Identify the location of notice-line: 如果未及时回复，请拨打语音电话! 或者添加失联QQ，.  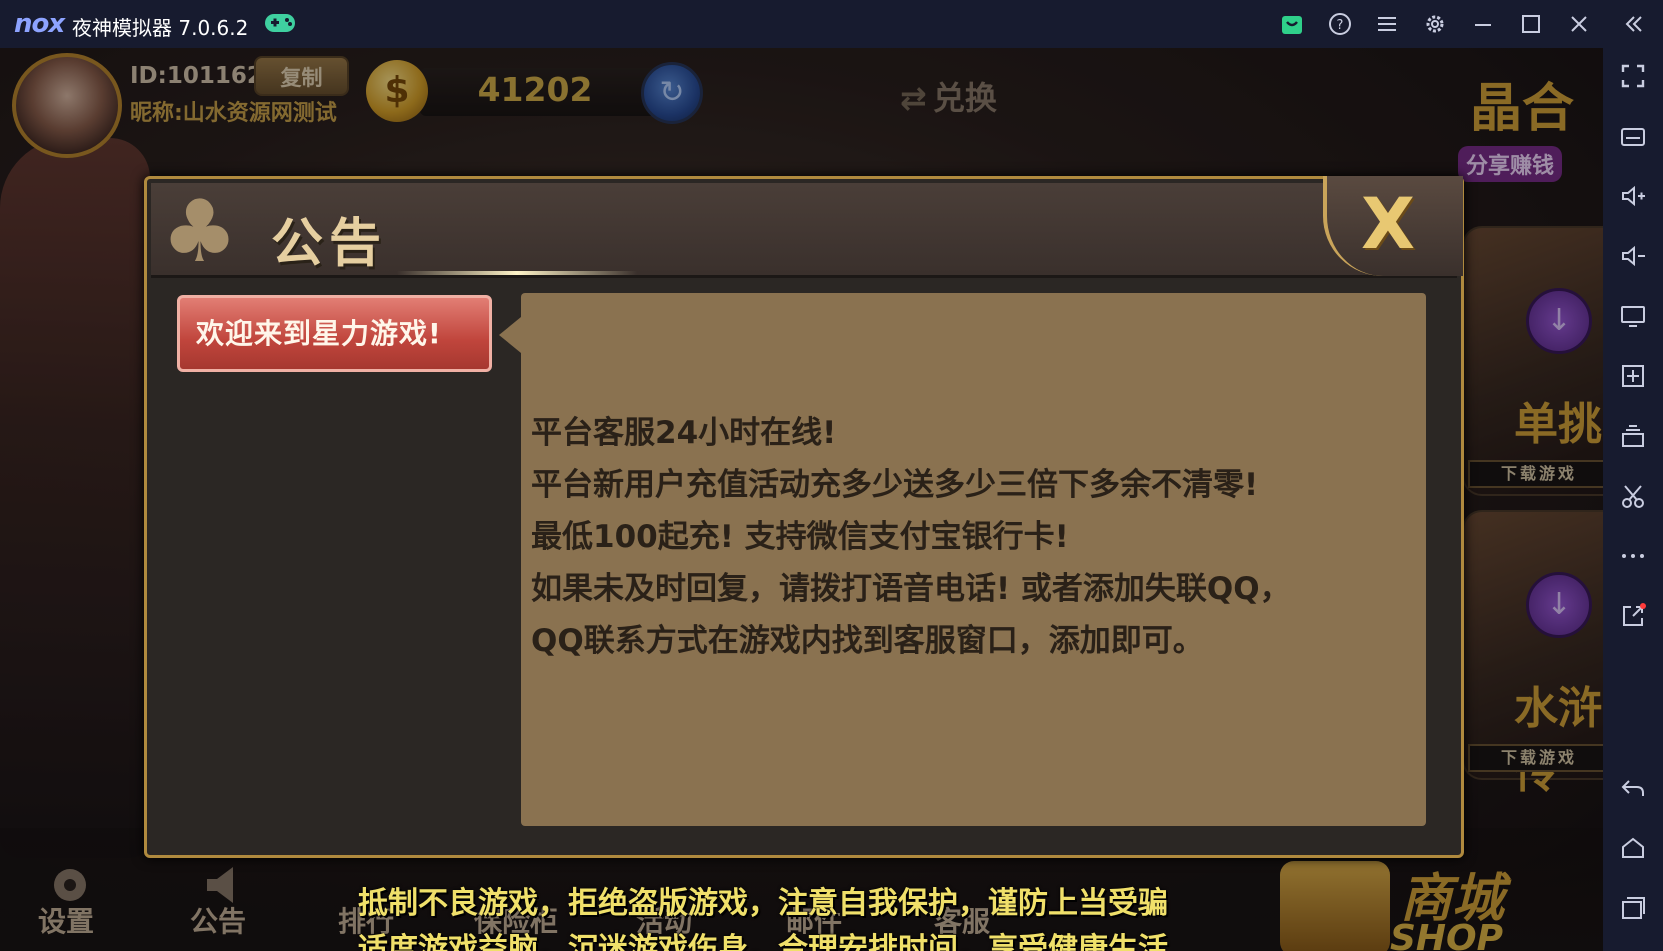
(911, 589).